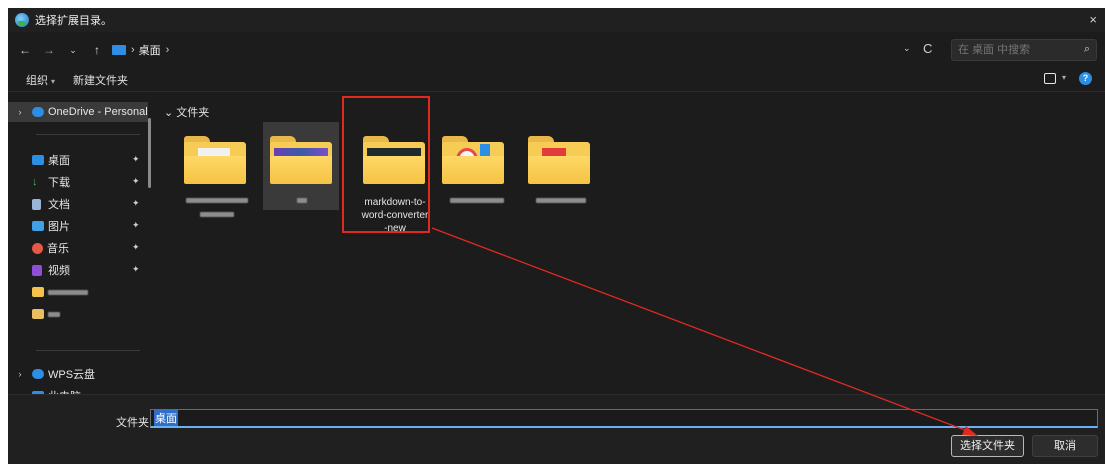  Describe the element at coordinates (38, 112) in the screenshot. I see `cloud-icon` at that location.